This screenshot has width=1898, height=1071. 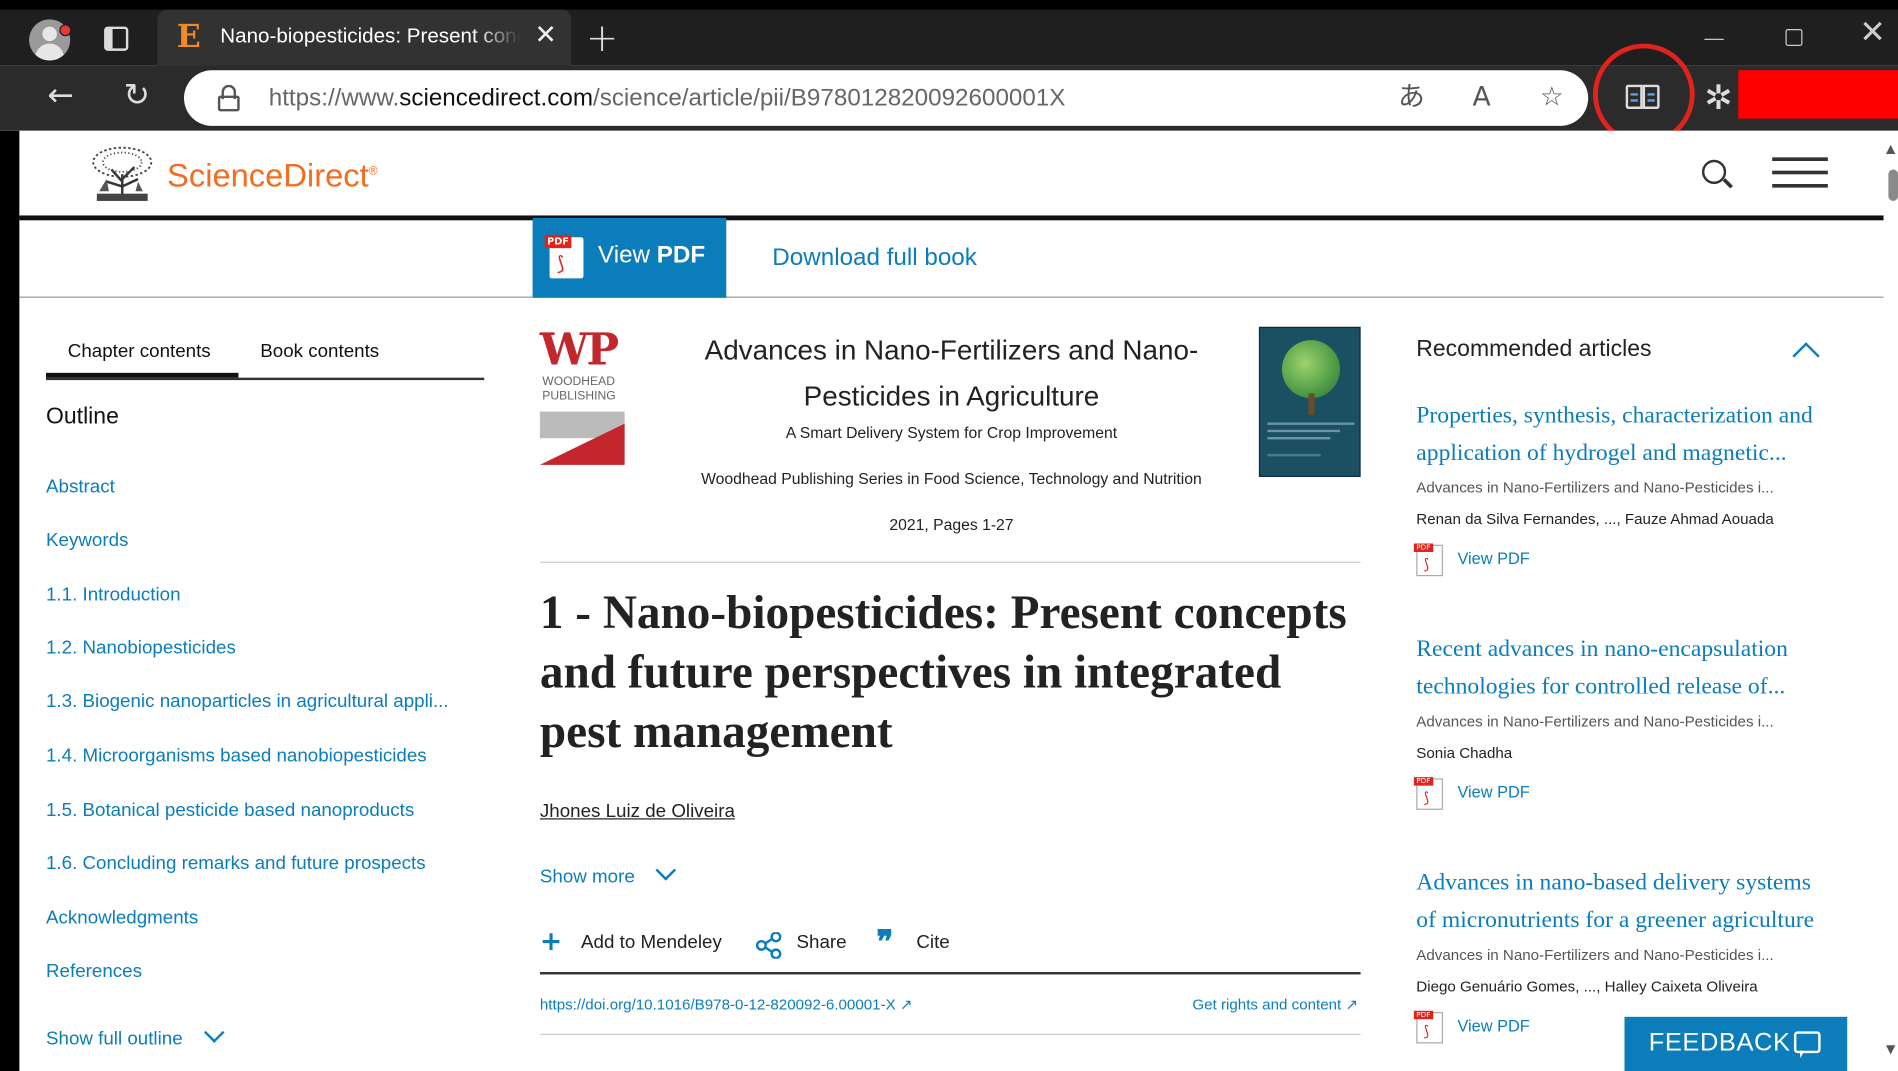 I want to click on share-button: Share, so click(x=822, y=943).